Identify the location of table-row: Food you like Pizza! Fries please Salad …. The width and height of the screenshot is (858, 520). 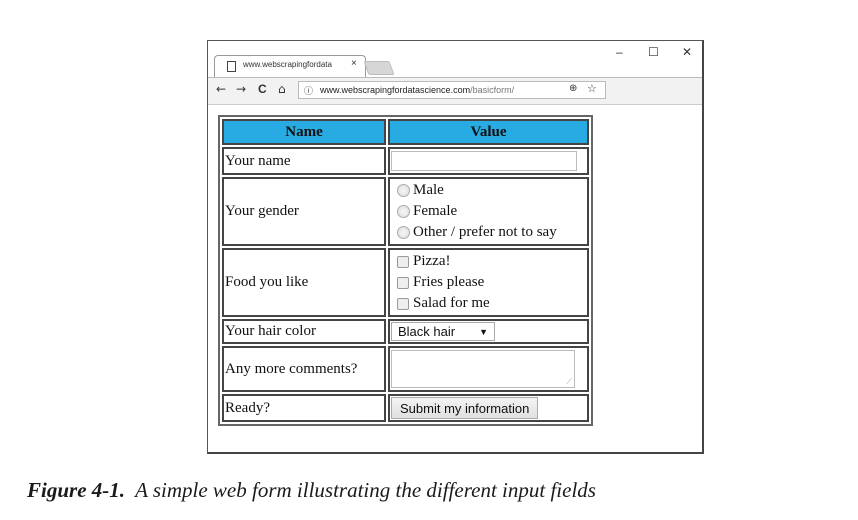
(405, 282).